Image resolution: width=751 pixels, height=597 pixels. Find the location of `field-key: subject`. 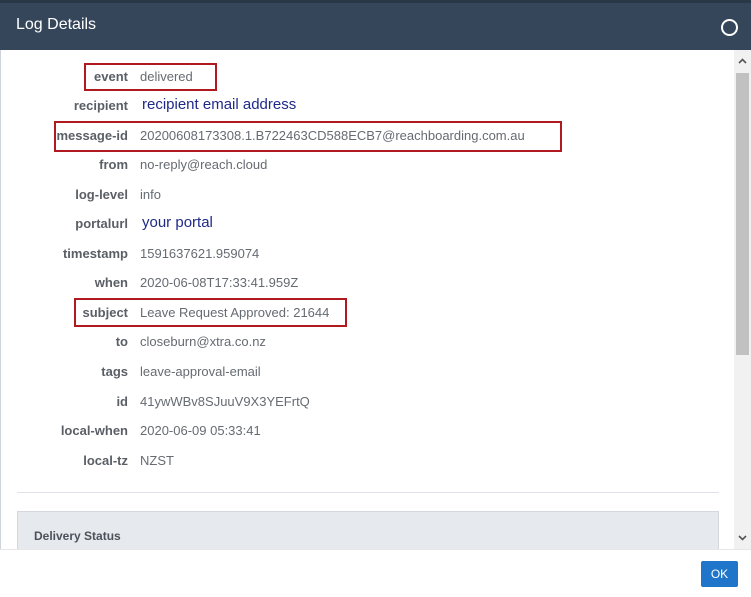

field-key: subject is located at coordinates (105, 312).